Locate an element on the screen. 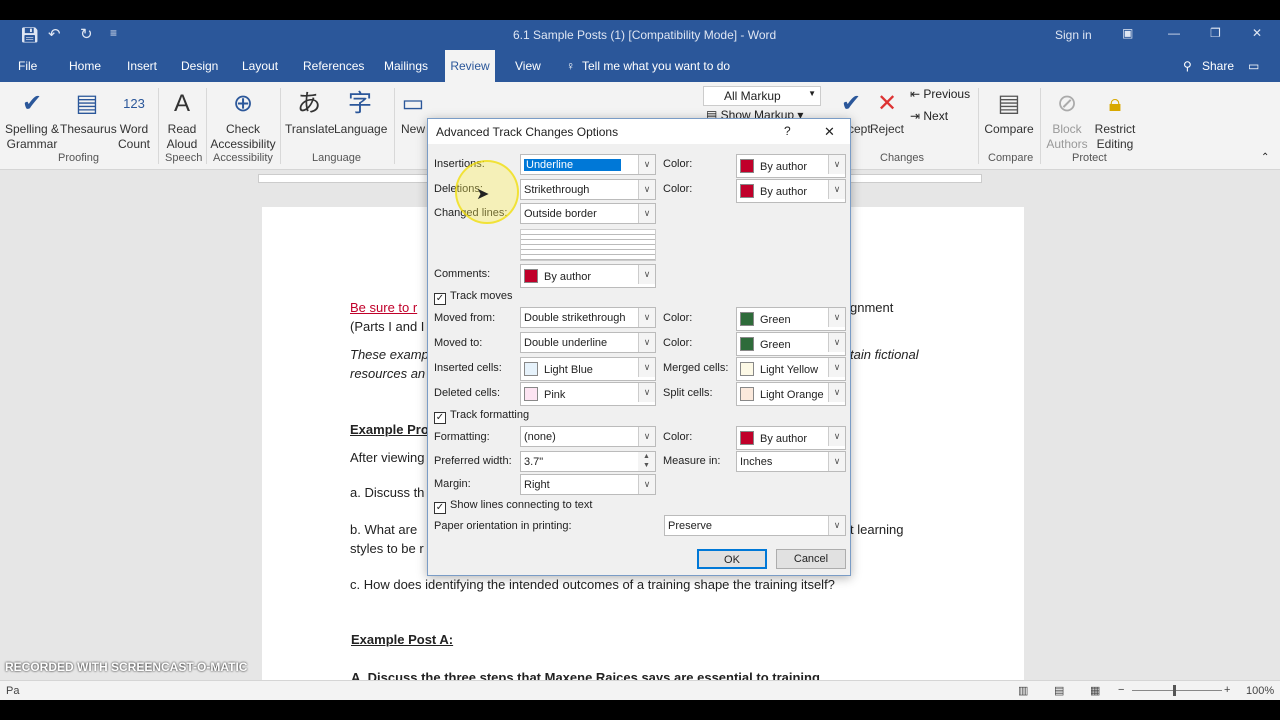 Image resolution: width=1280 pixels, height=720 pixels. tell-me-input: Tell me what you want to do is located at coordinates (656, 66).